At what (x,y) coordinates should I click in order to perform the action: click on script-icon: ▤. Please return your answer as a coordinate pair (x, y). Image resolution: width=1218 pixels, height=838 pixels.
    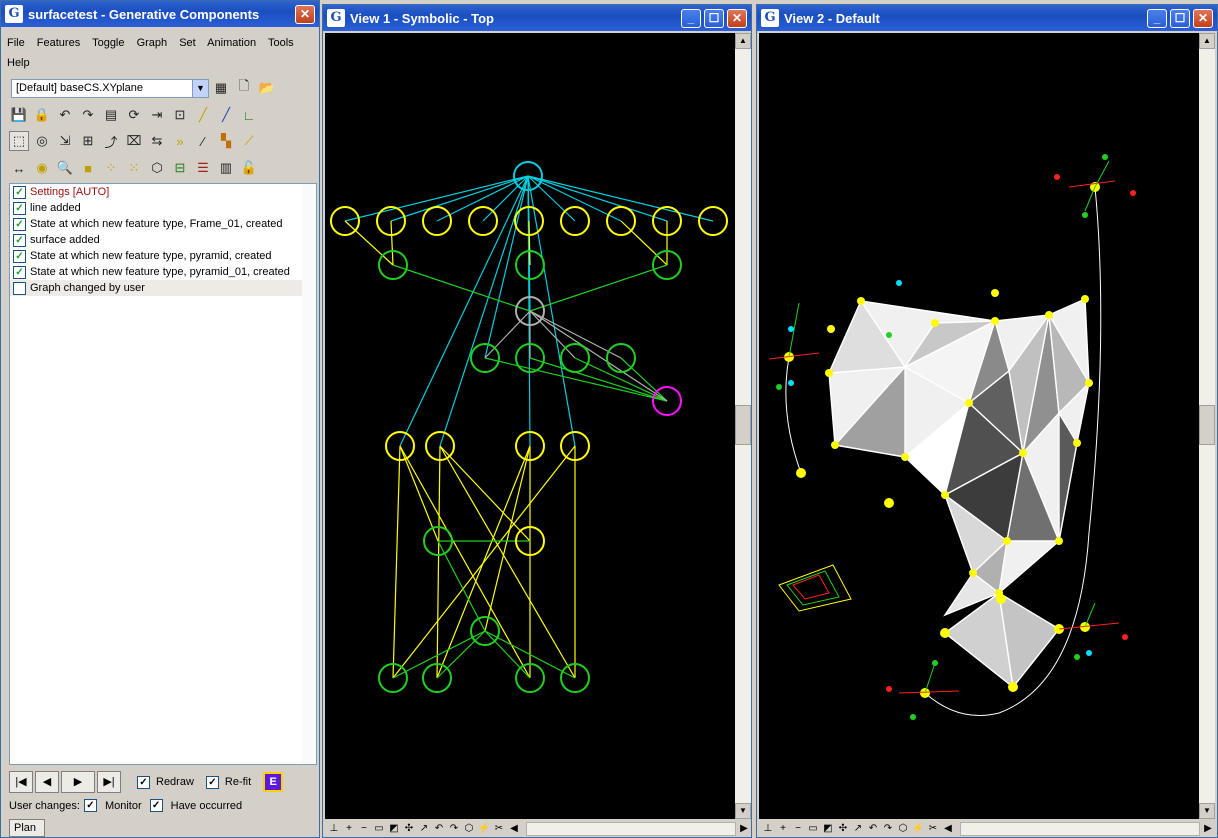
    Looking at the image, I should click on (111, 115).